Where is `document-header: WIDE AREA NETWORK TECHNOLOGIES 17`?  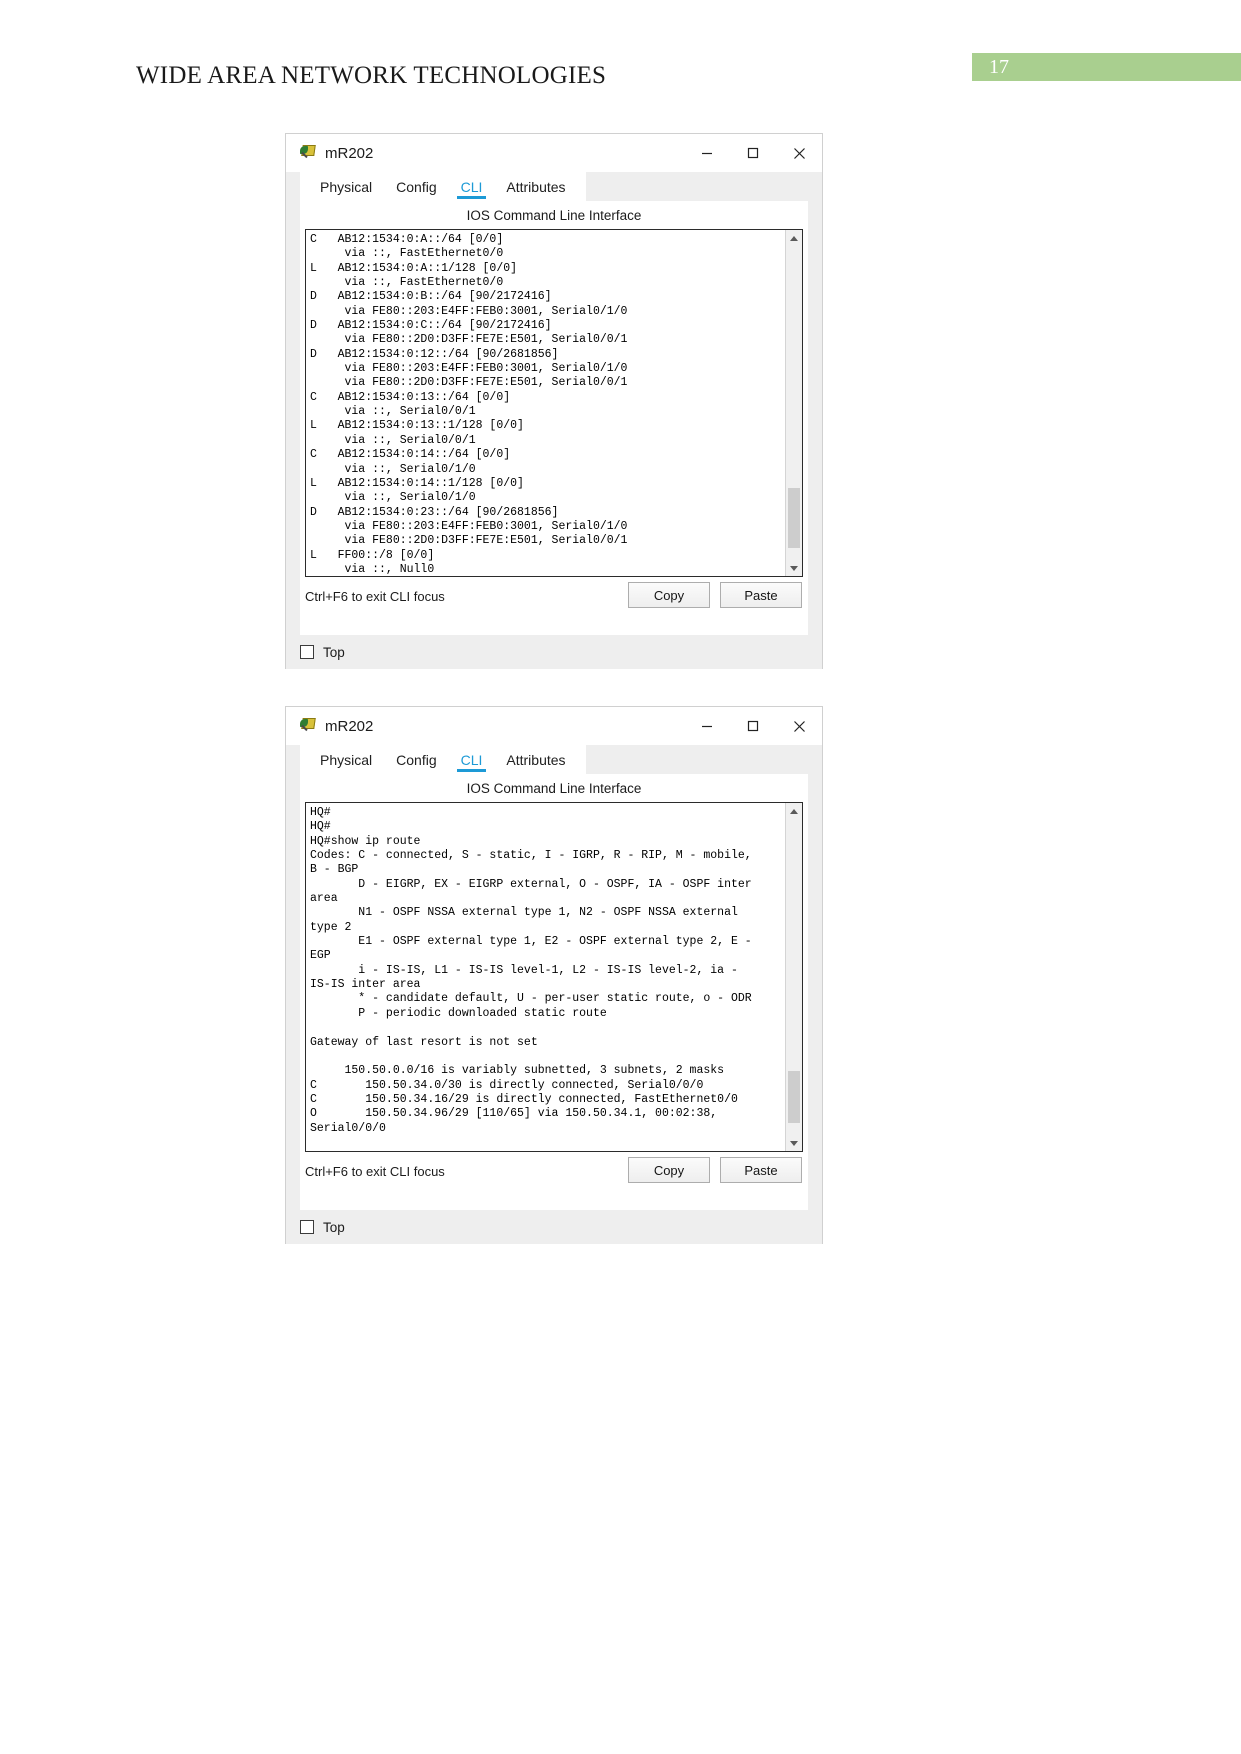
document-header: WIDE AREA NETWORK TECHNOLOGIES 17 is located at coordinates (620, 60).